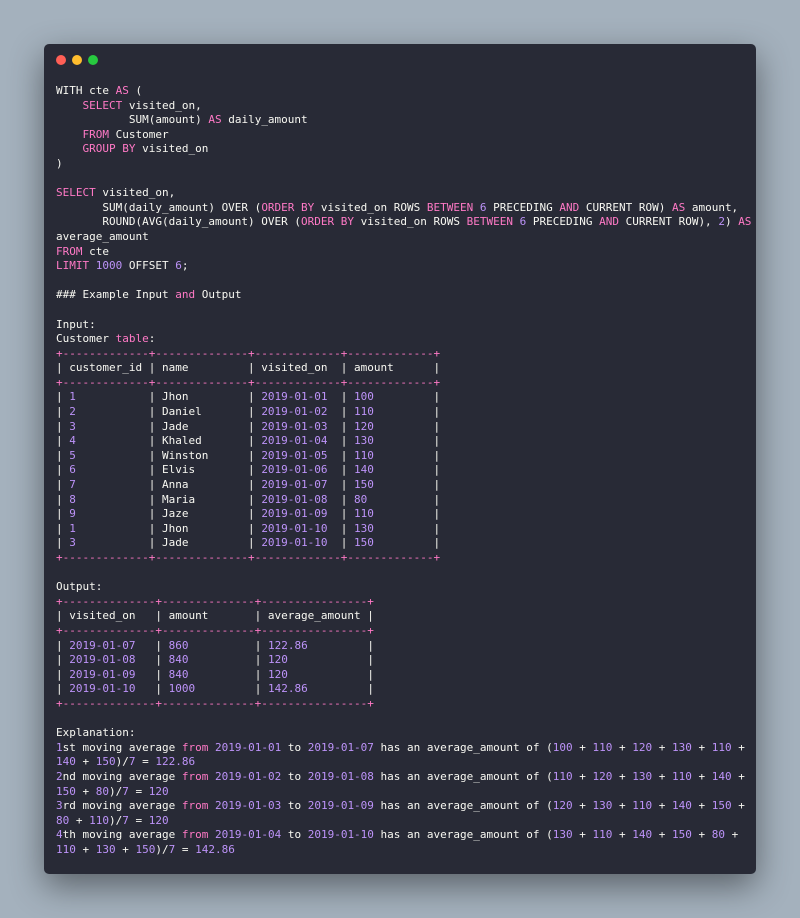 This screenshot has height=918, width=800. I want to click on code-token: from, so click(195, 806).